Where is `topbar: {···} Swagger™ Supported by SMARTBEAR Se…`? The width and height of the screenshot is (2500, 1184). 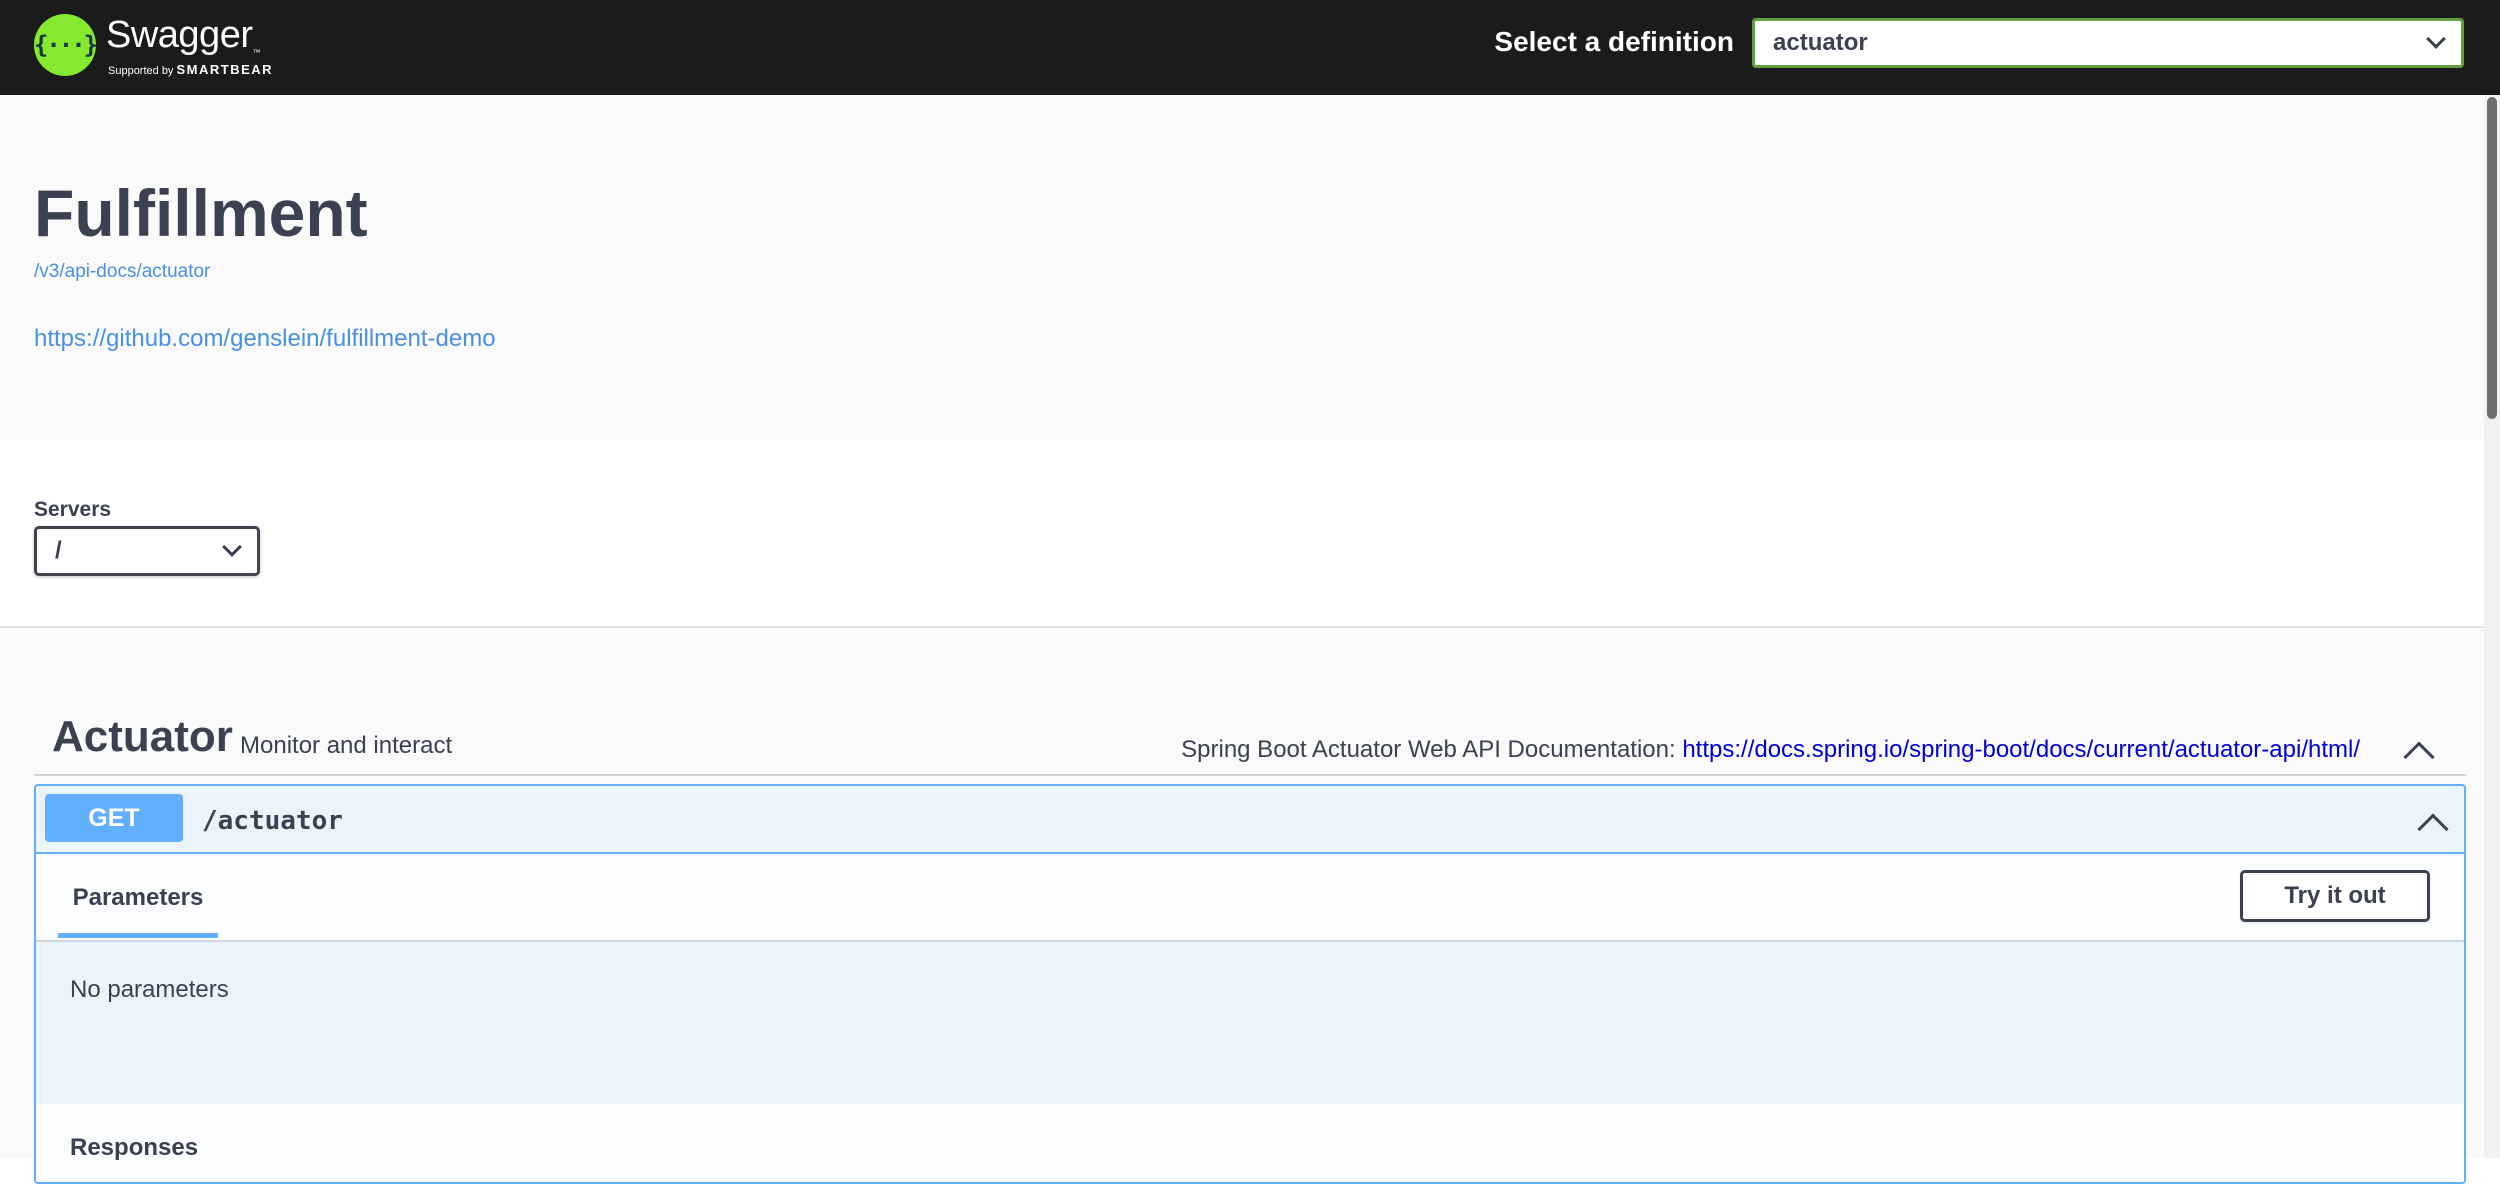
topbar: {···} Swagger™ Supported by SMARTBEAR Se… is located at coordinates (1250, 47).